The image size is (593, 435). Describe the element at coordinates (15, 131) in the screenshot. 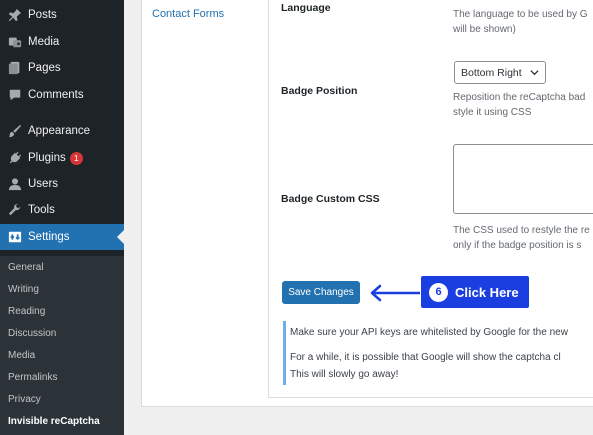

I see `paintbrush-icon` at that location.